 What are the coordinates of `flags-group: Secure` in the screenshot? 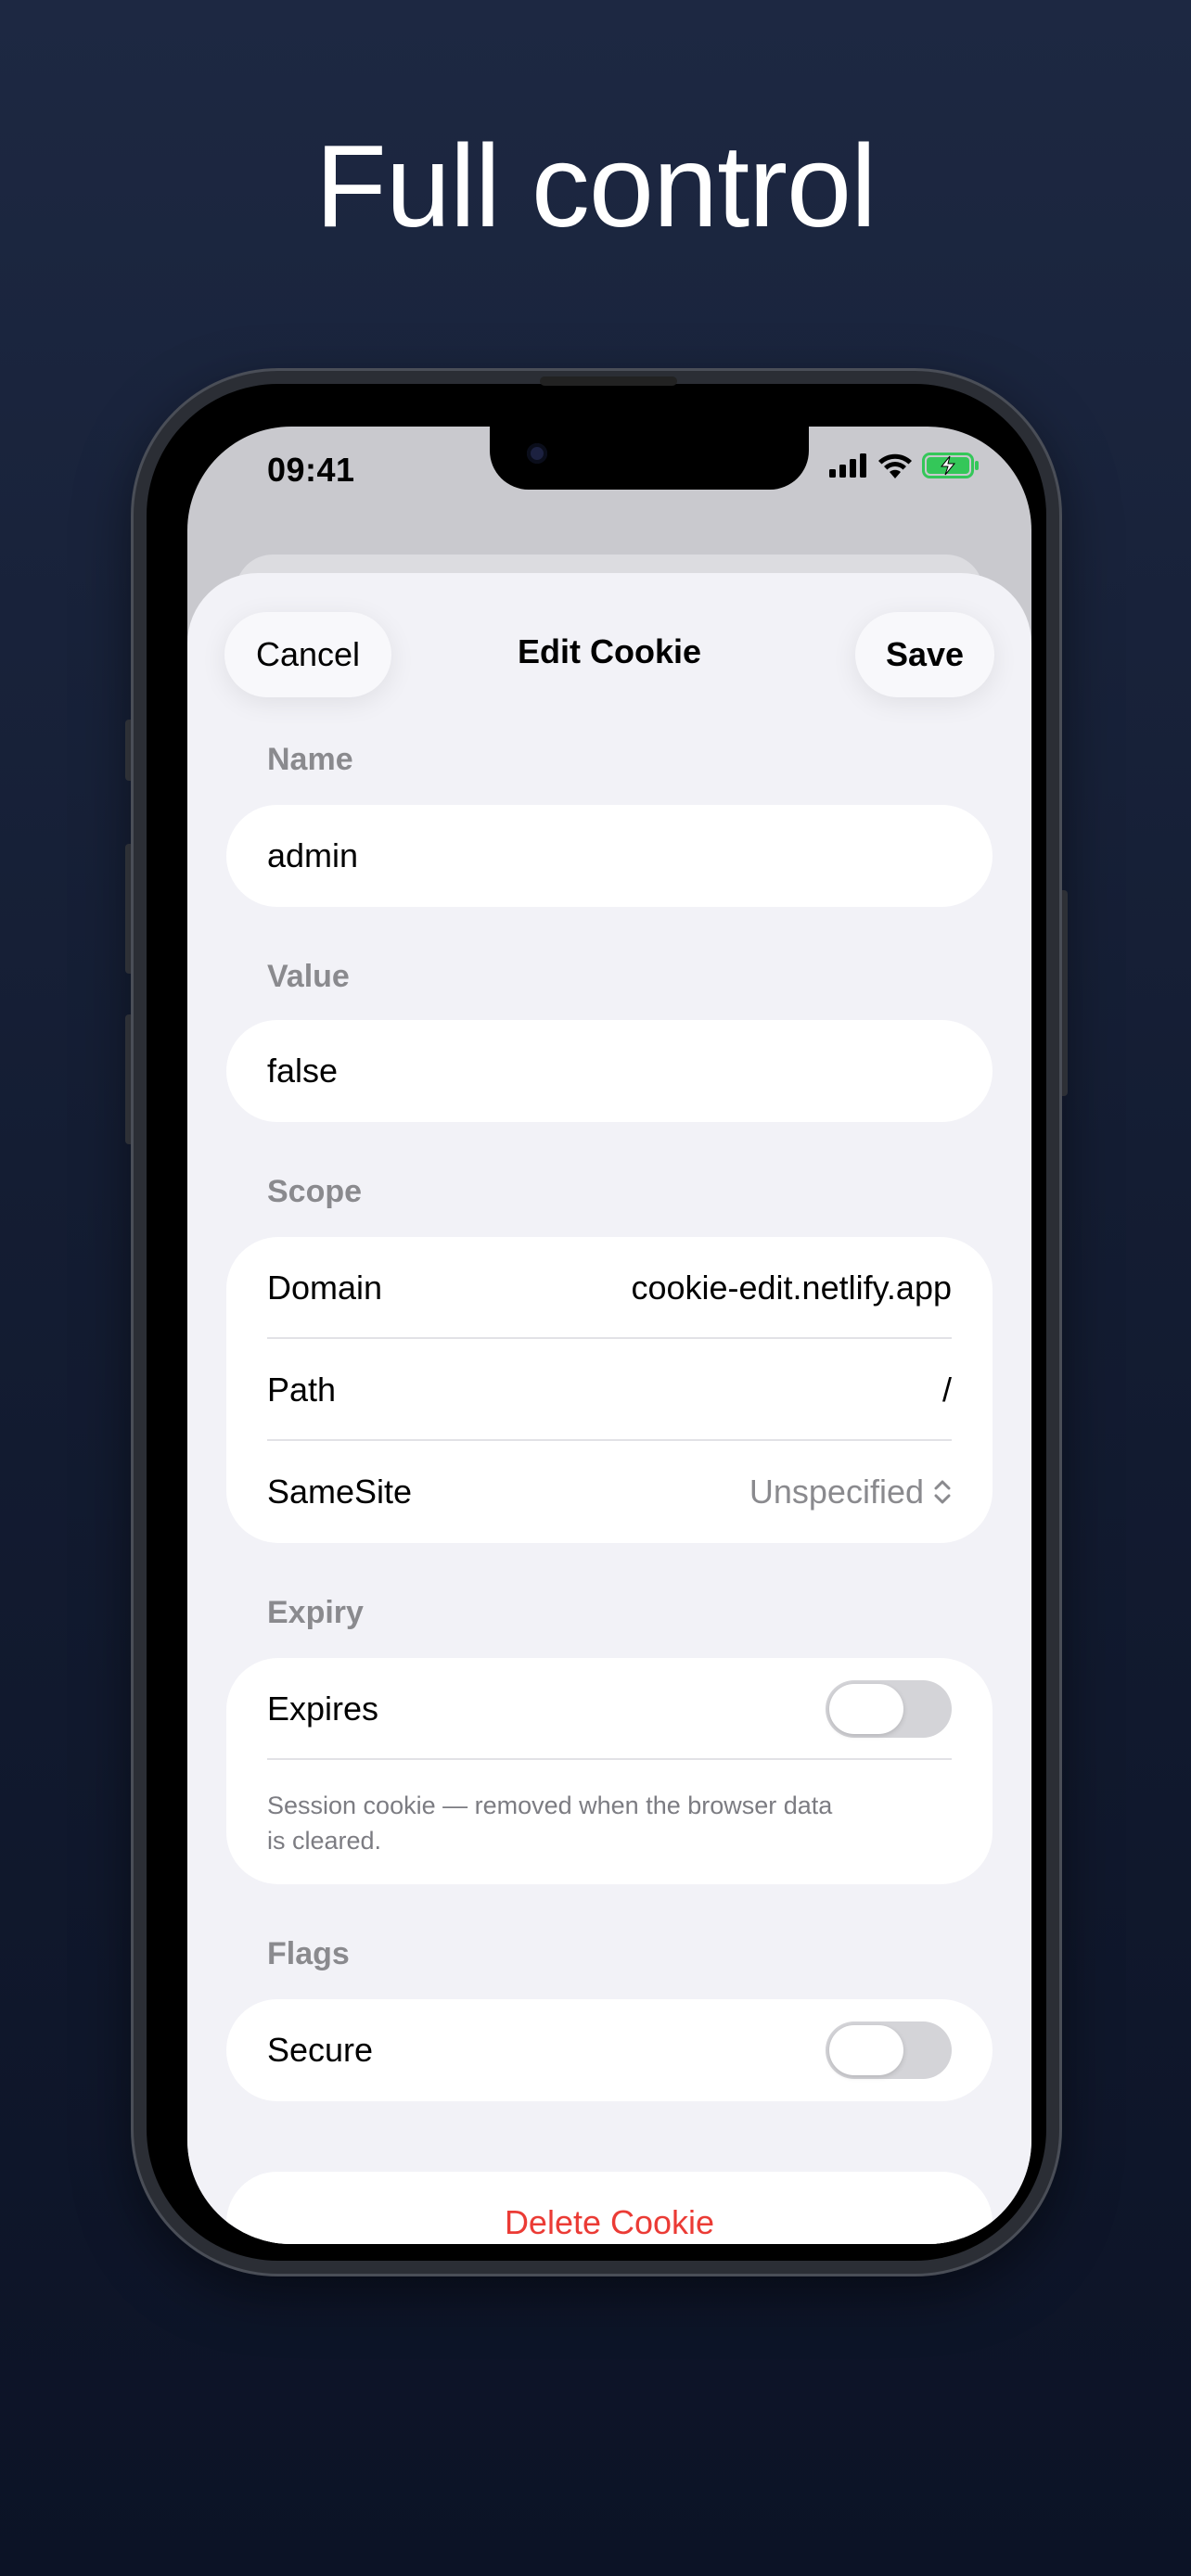 It's located at (609, 2050).